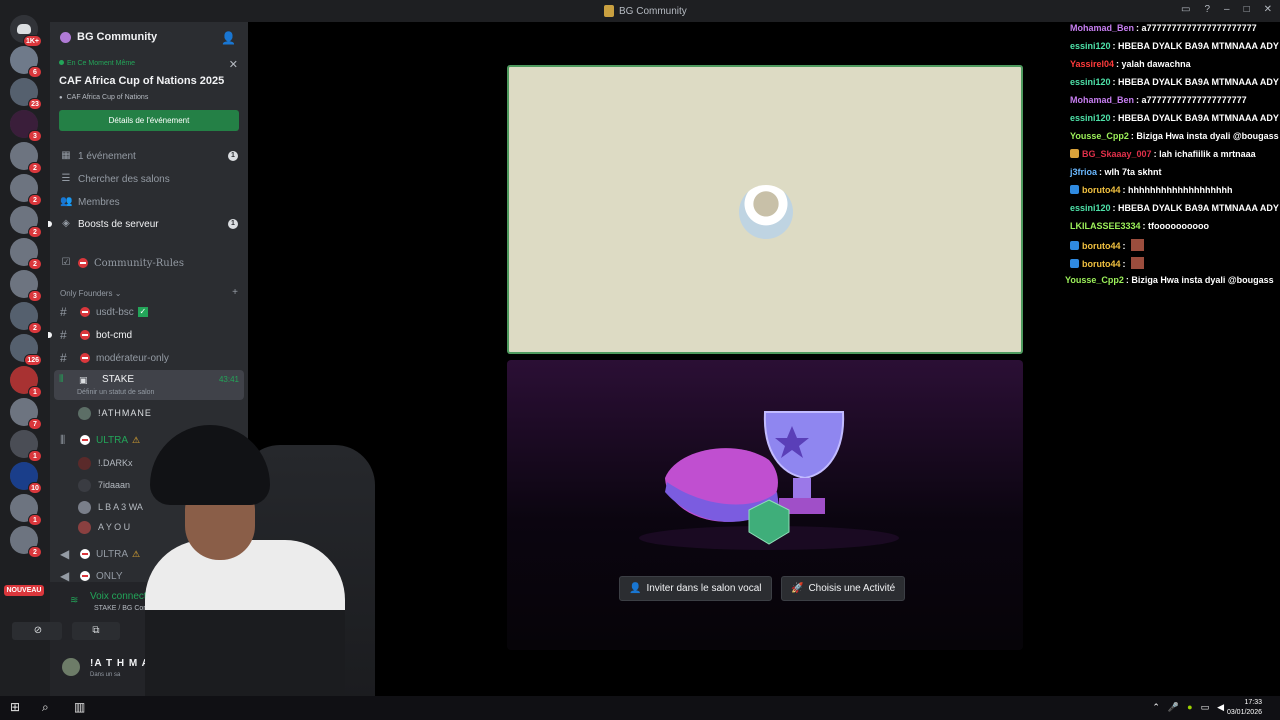 The width and height of the screenshot is (1280, 720). I want to click on volume-icon: ◀, so click(1220, 707).